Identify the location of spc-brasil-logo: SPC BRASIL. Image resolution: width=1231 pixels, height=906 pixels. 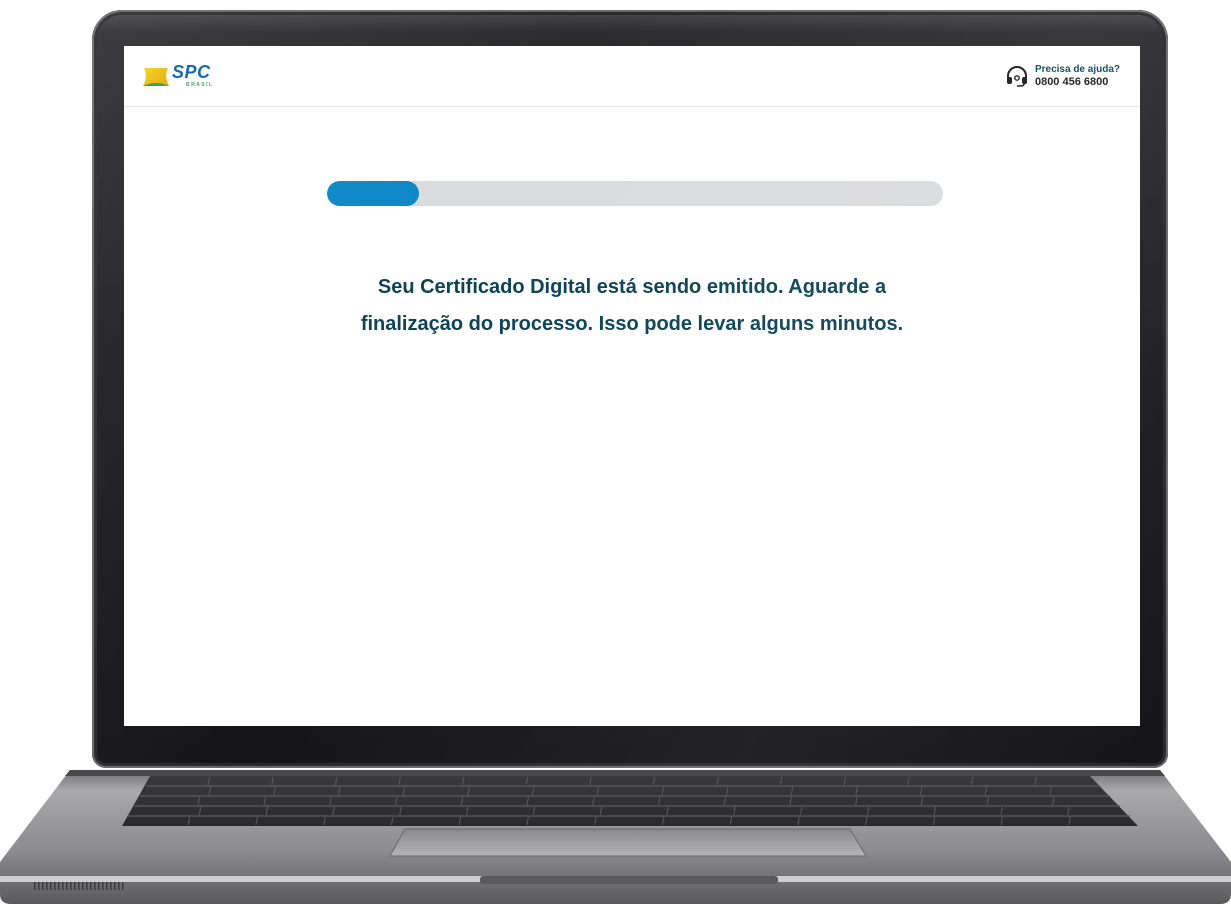
(178, 76).